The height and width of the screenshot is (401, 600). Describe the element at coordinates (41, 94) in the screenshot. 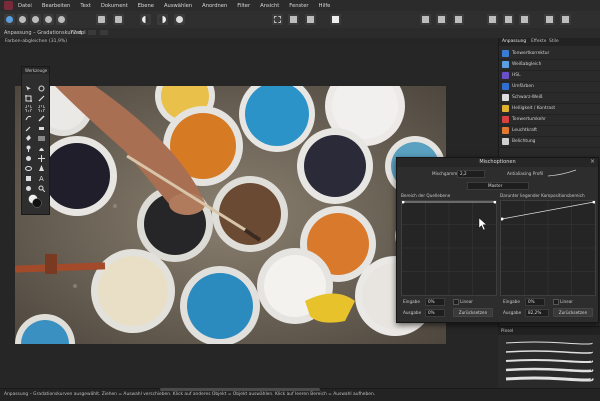

I see `selection-brush-tool-icon` at that location.